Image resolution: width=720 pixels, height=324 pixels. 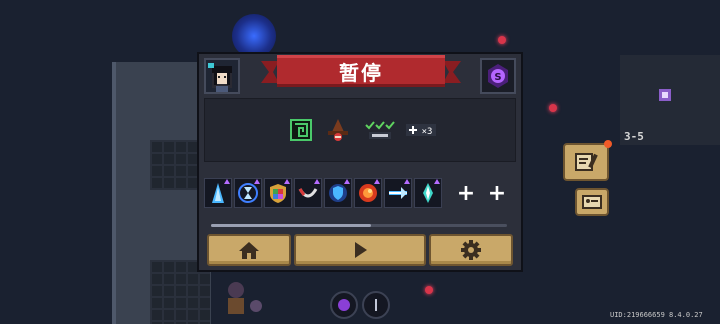 I want to click on home-button, so click(x=249, y=250).